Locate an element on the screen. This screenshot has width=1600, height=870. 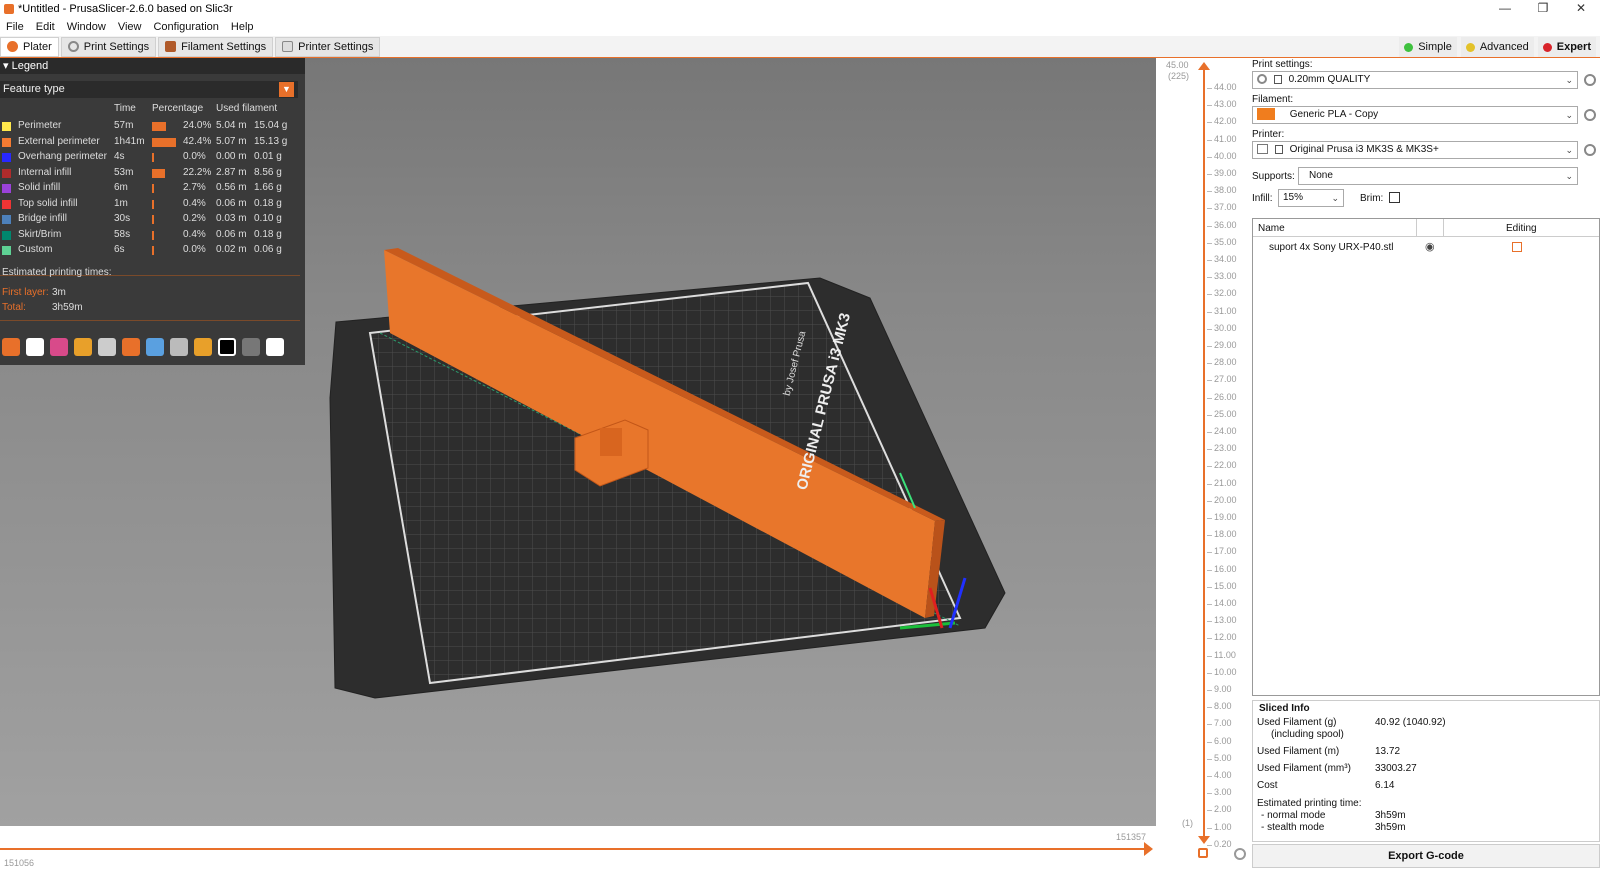
normal-mode-label: - normal mode is located at coordinates (1293, 815).